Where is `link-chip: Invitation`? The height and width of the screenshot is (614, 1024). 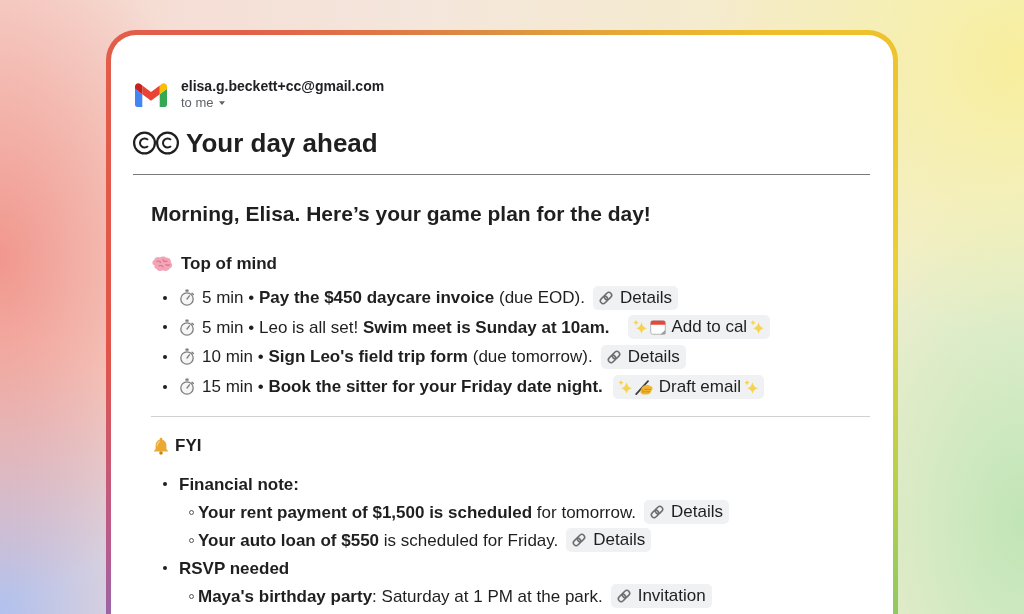
link-chip: Invitation is located at coordinates (661, 596).